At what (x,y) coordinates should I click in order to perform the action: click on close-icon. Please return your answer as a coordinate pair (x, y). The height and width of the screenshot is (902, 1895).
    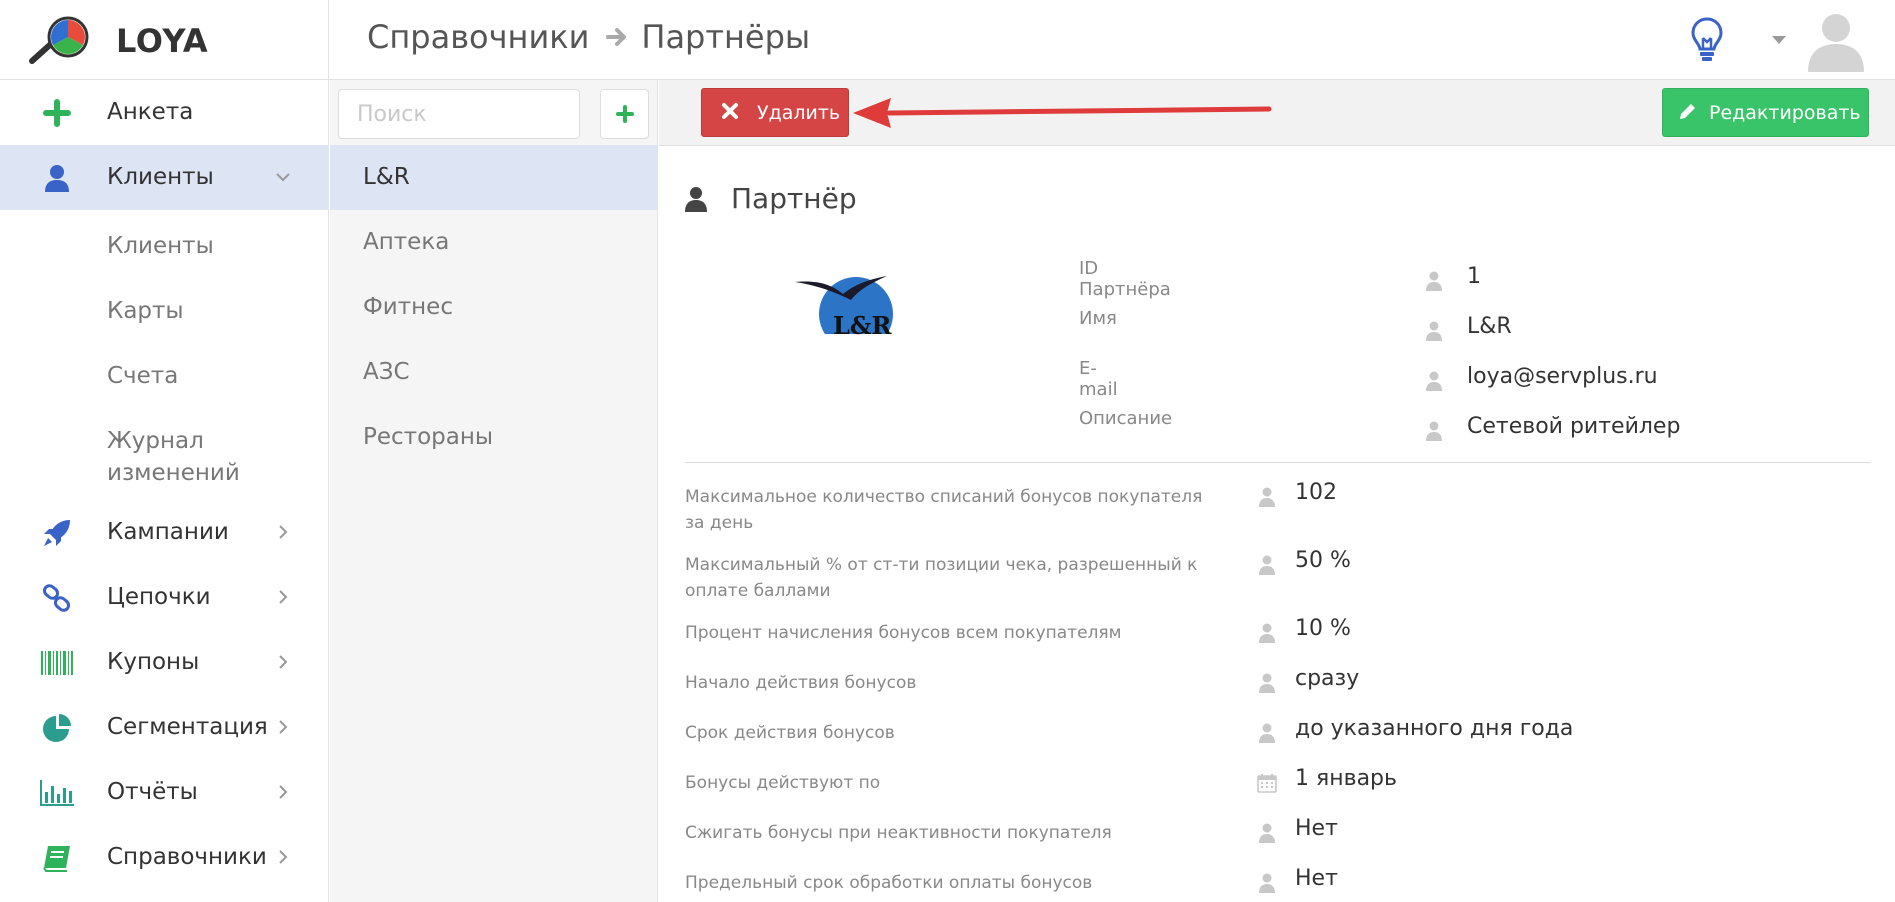
    Looking at the image, I should click on (730, 111).